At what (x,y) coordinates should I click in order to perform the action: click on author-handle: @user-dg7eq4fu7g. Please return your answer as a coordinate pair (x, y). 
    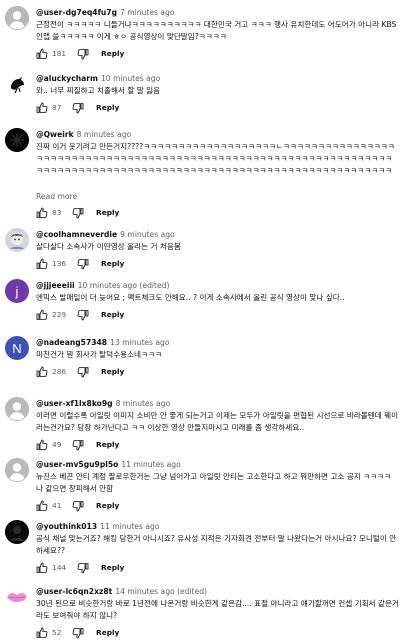
    Looking at the image, I should click on (76, 12).